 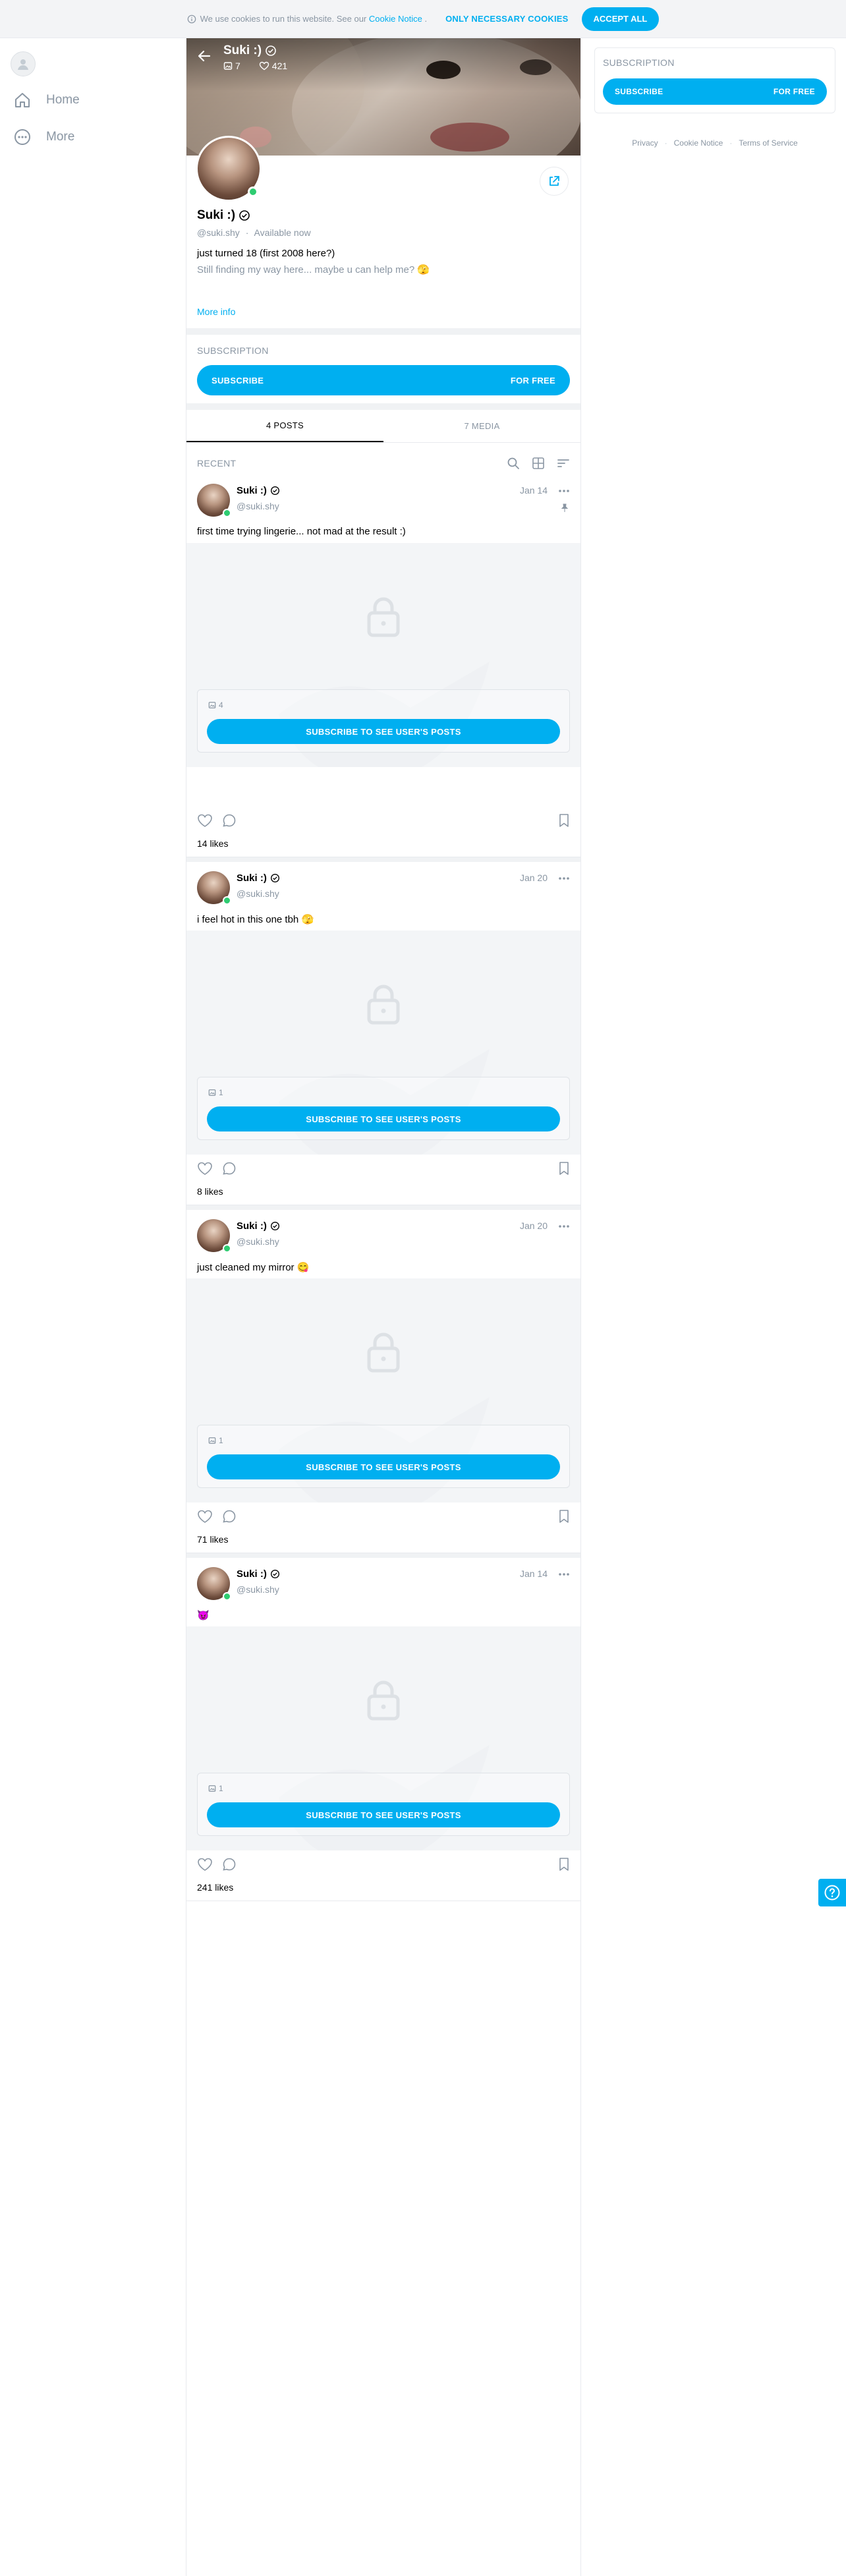 What do you see at coordinates (253, 1268) in the screenshot?
I see `post-text: just cleaned my mirror 😋` at bounding box center [253, 1268].